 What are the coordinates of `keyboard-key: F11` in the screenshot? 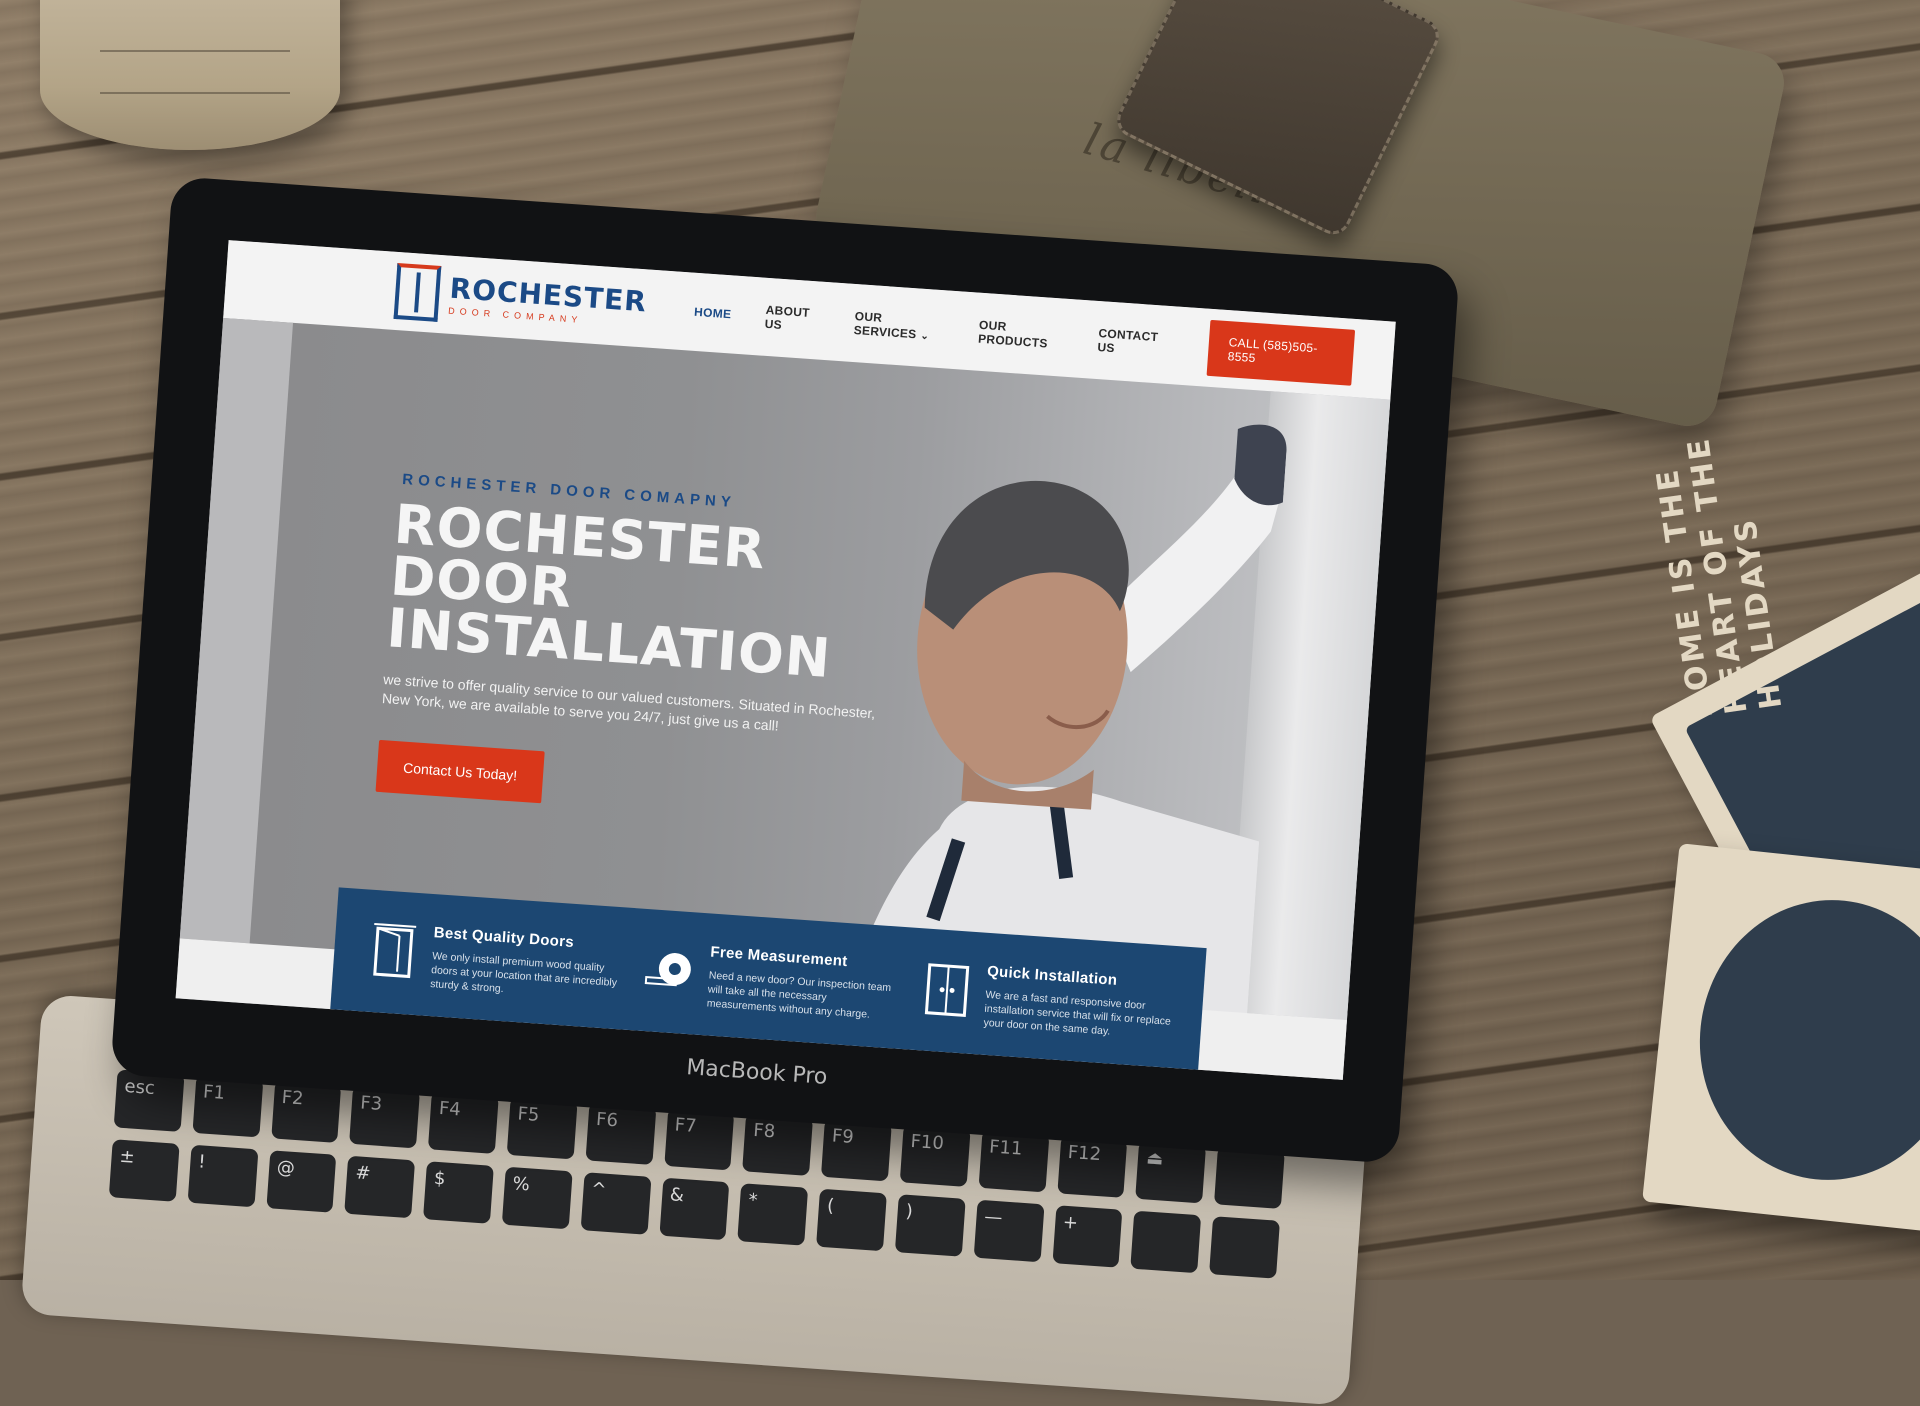 It's located at (1014, 1161).